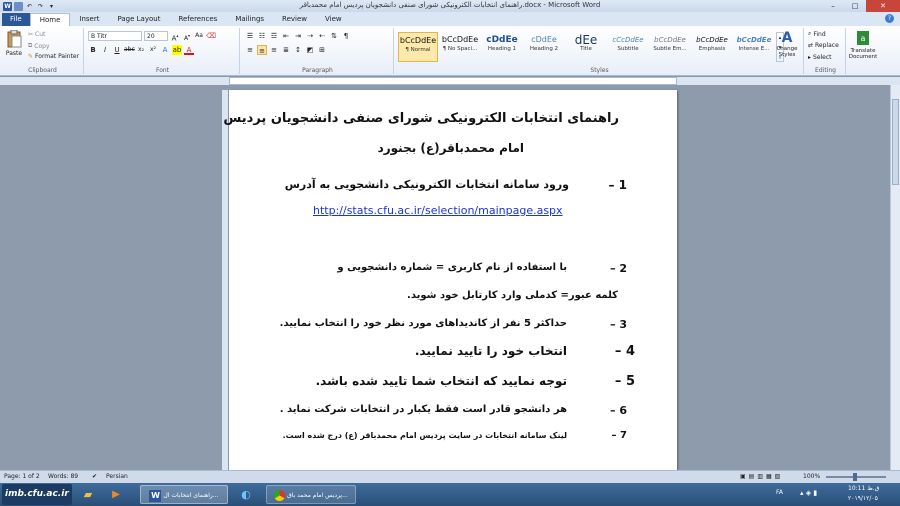 The width and height of the screenshot is (900, 506). Describe the element at coordinates (286, 50) in the screenshot. I see `justify-icon: ≣` at that location.